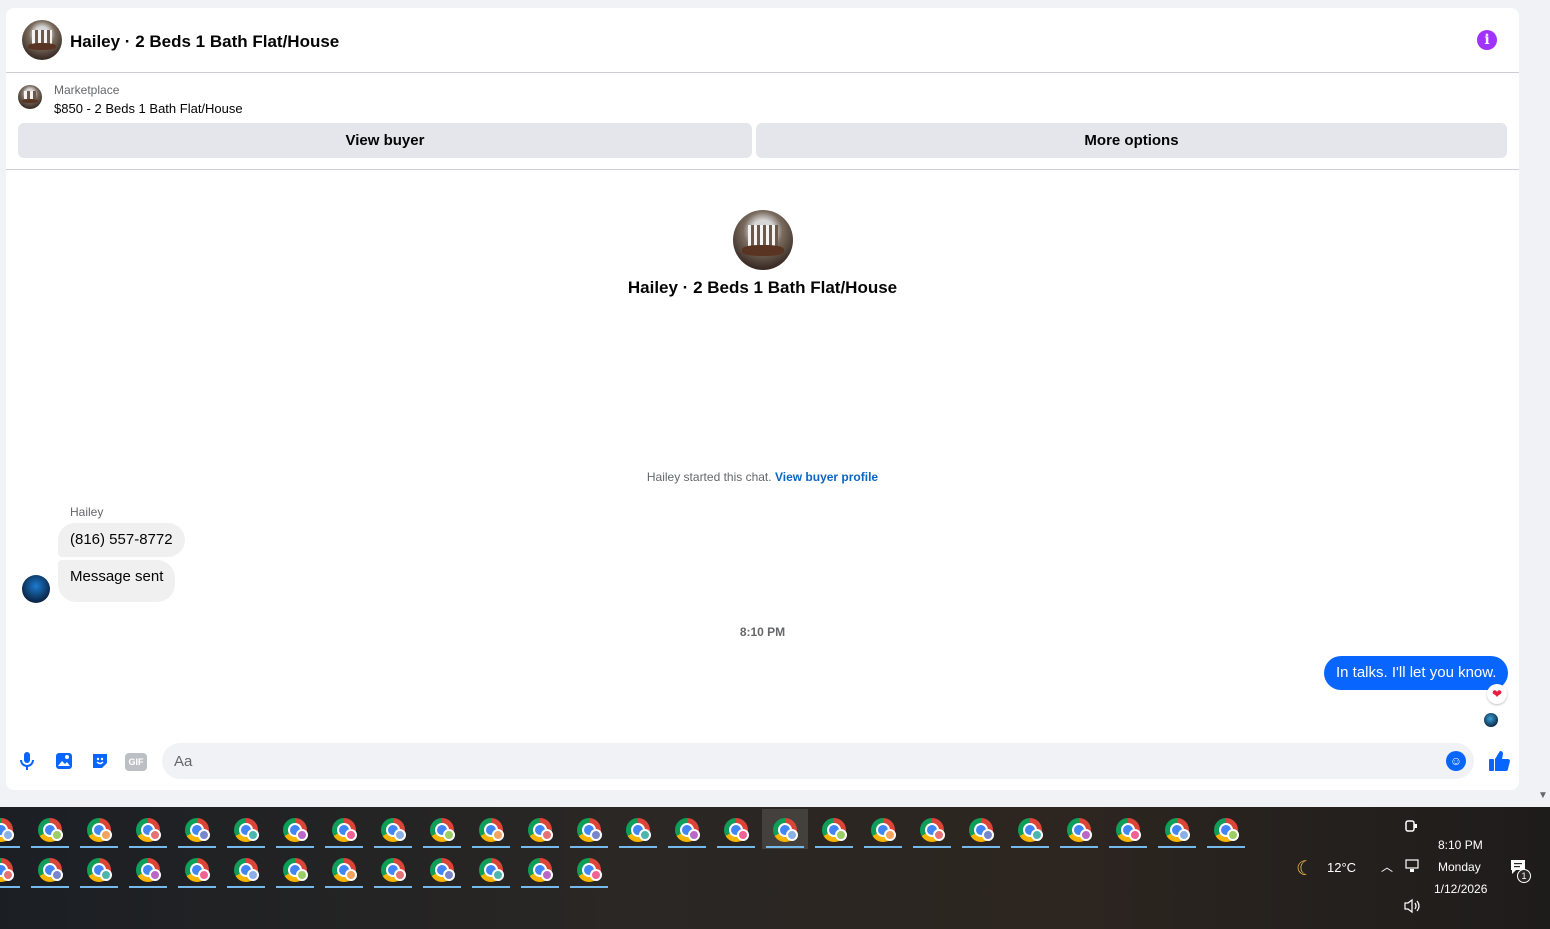 This screenshot has width=1550, height=929. I want to click on listing-avatar, so click(42, 40).